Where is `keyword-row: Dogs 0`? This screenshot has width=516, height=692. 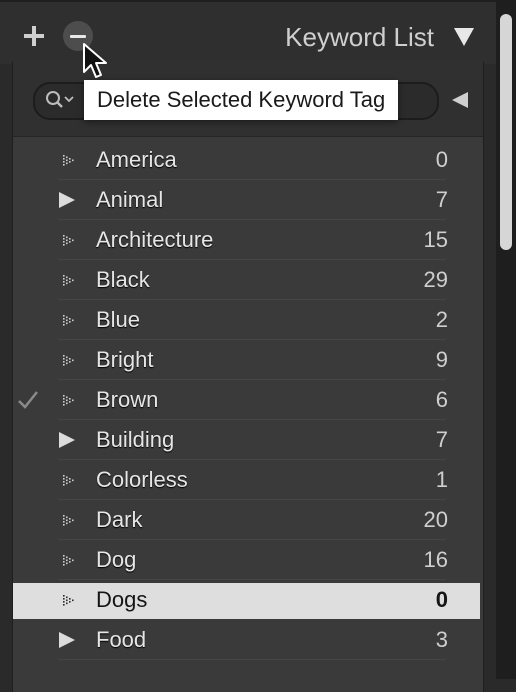 keyword-row: Dogs 0 is located at coordinates (241, 600).